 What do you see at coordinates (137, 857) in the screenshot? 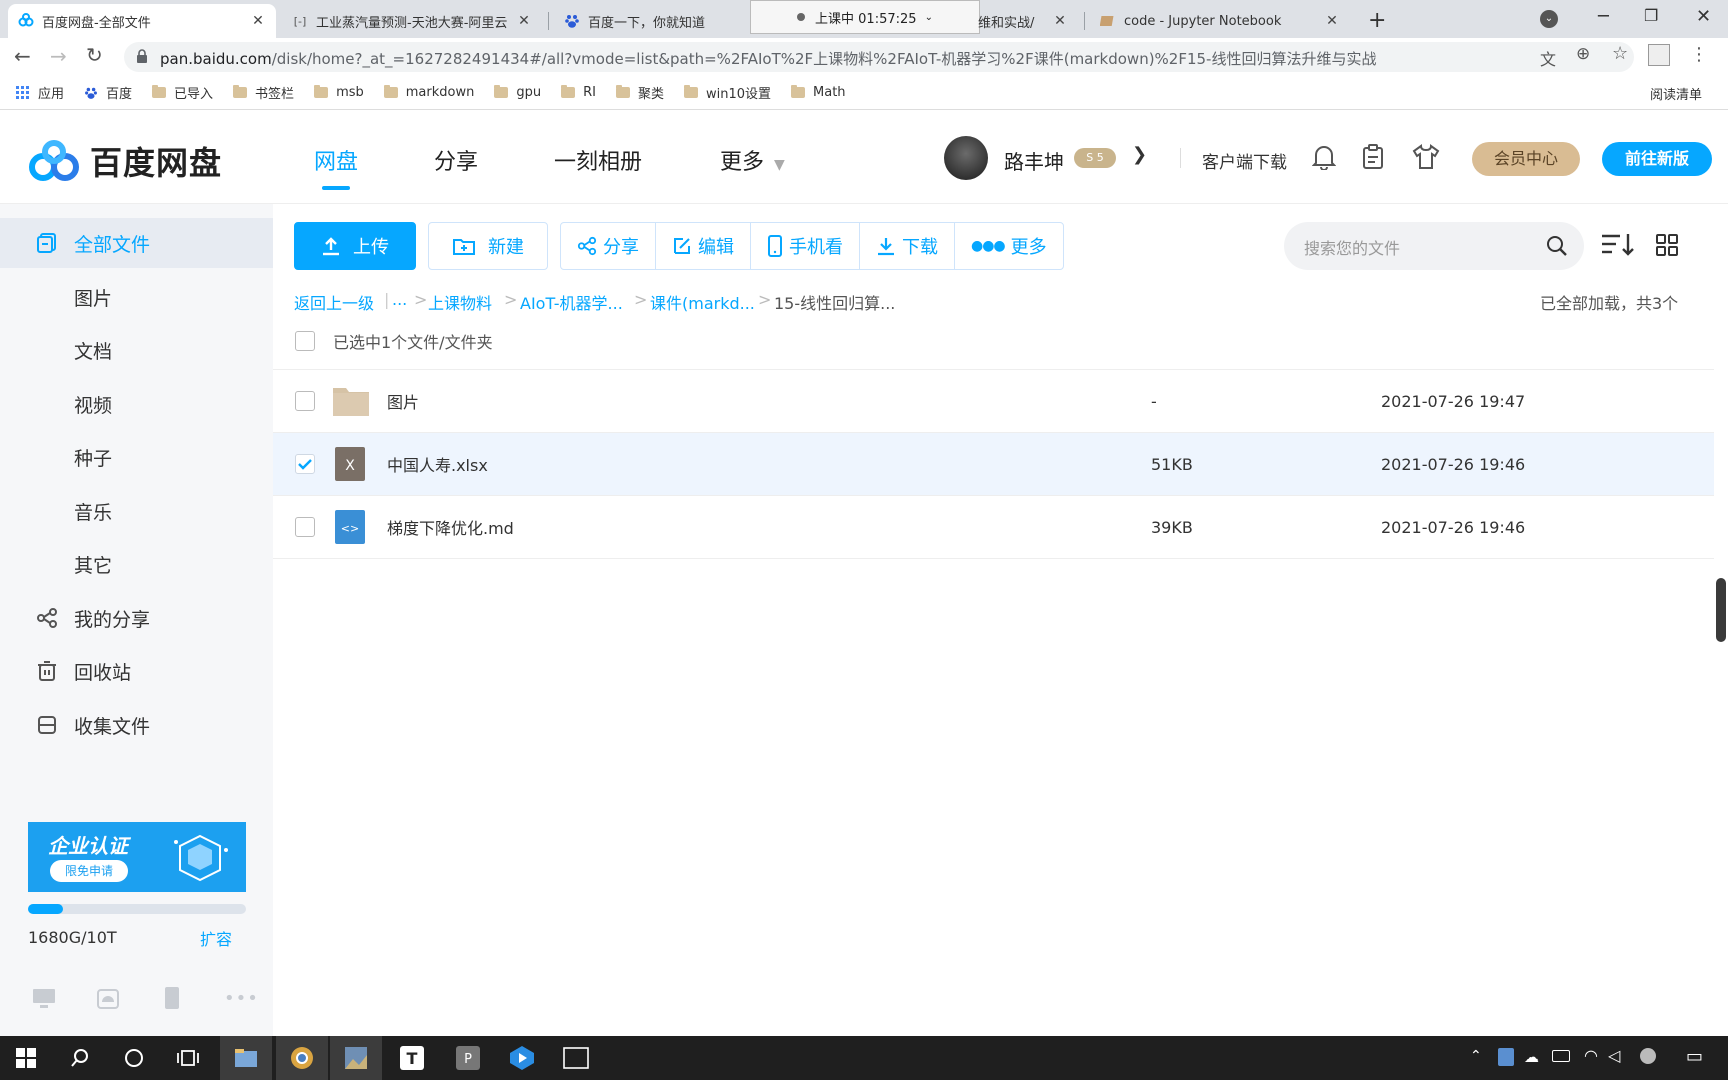
I see `enterprise-banner: 企业认证 限免申请` at bounding box center [137, 857].